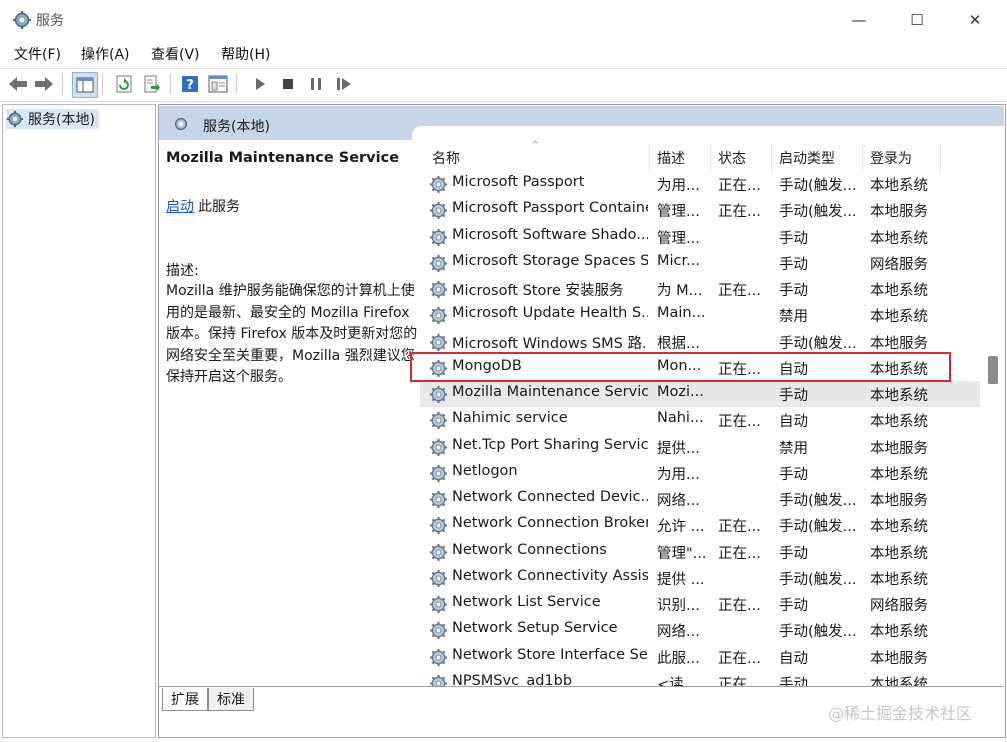 Image resolution: width=1007 pixels, height=742 pixels. I want to click on back-icon, so click(18, 84).